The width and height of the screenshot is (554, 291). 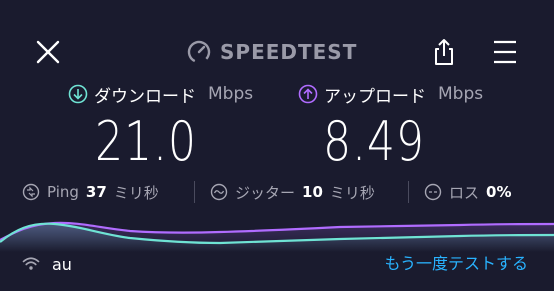 I want to click on download-header: ダウンロード Mbps, so click(x=160, y=94).